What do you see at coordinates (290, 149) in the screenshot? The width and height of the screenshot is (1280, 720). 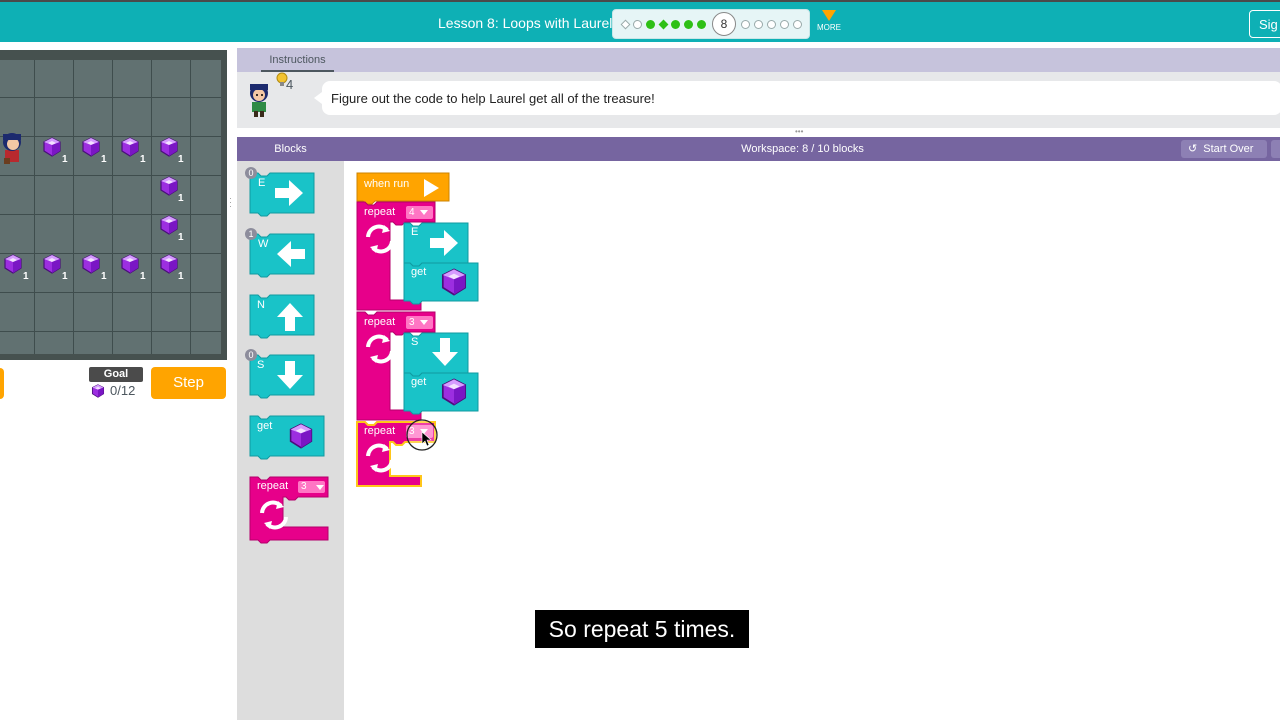 I see `toolbox-title: Blocks` at bounding box center [290, 149].